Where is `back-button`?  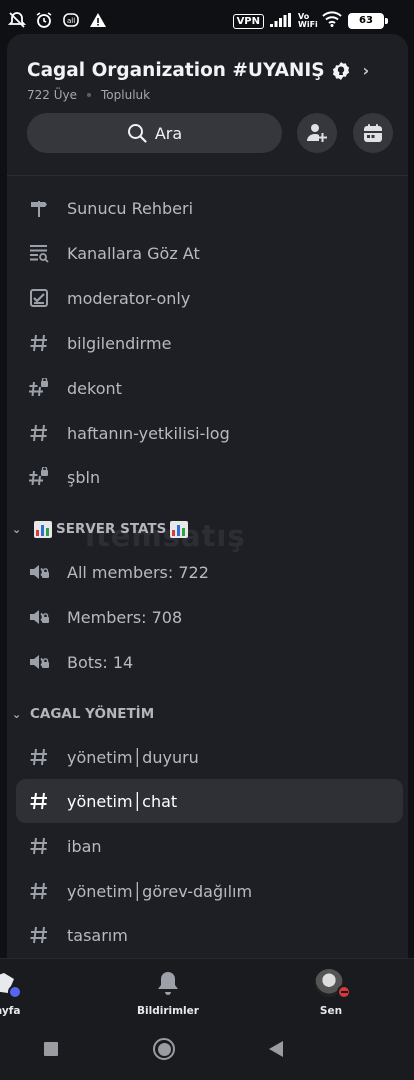
back-button is located at coordinates (276, 1049).